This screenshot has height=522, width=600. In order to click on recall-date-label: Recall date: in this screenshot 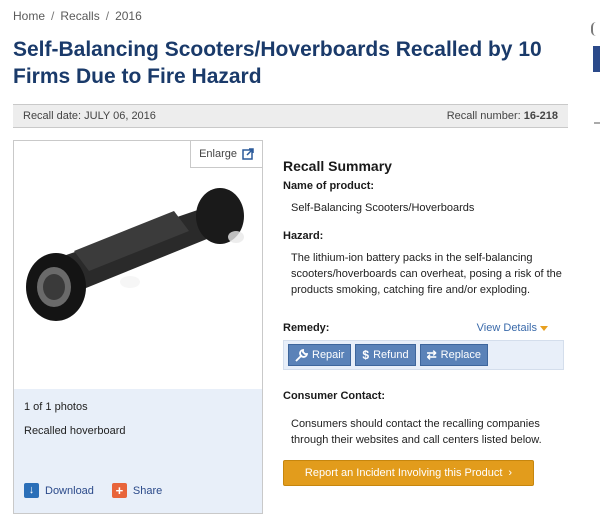, I will do `click(52, 116)`.